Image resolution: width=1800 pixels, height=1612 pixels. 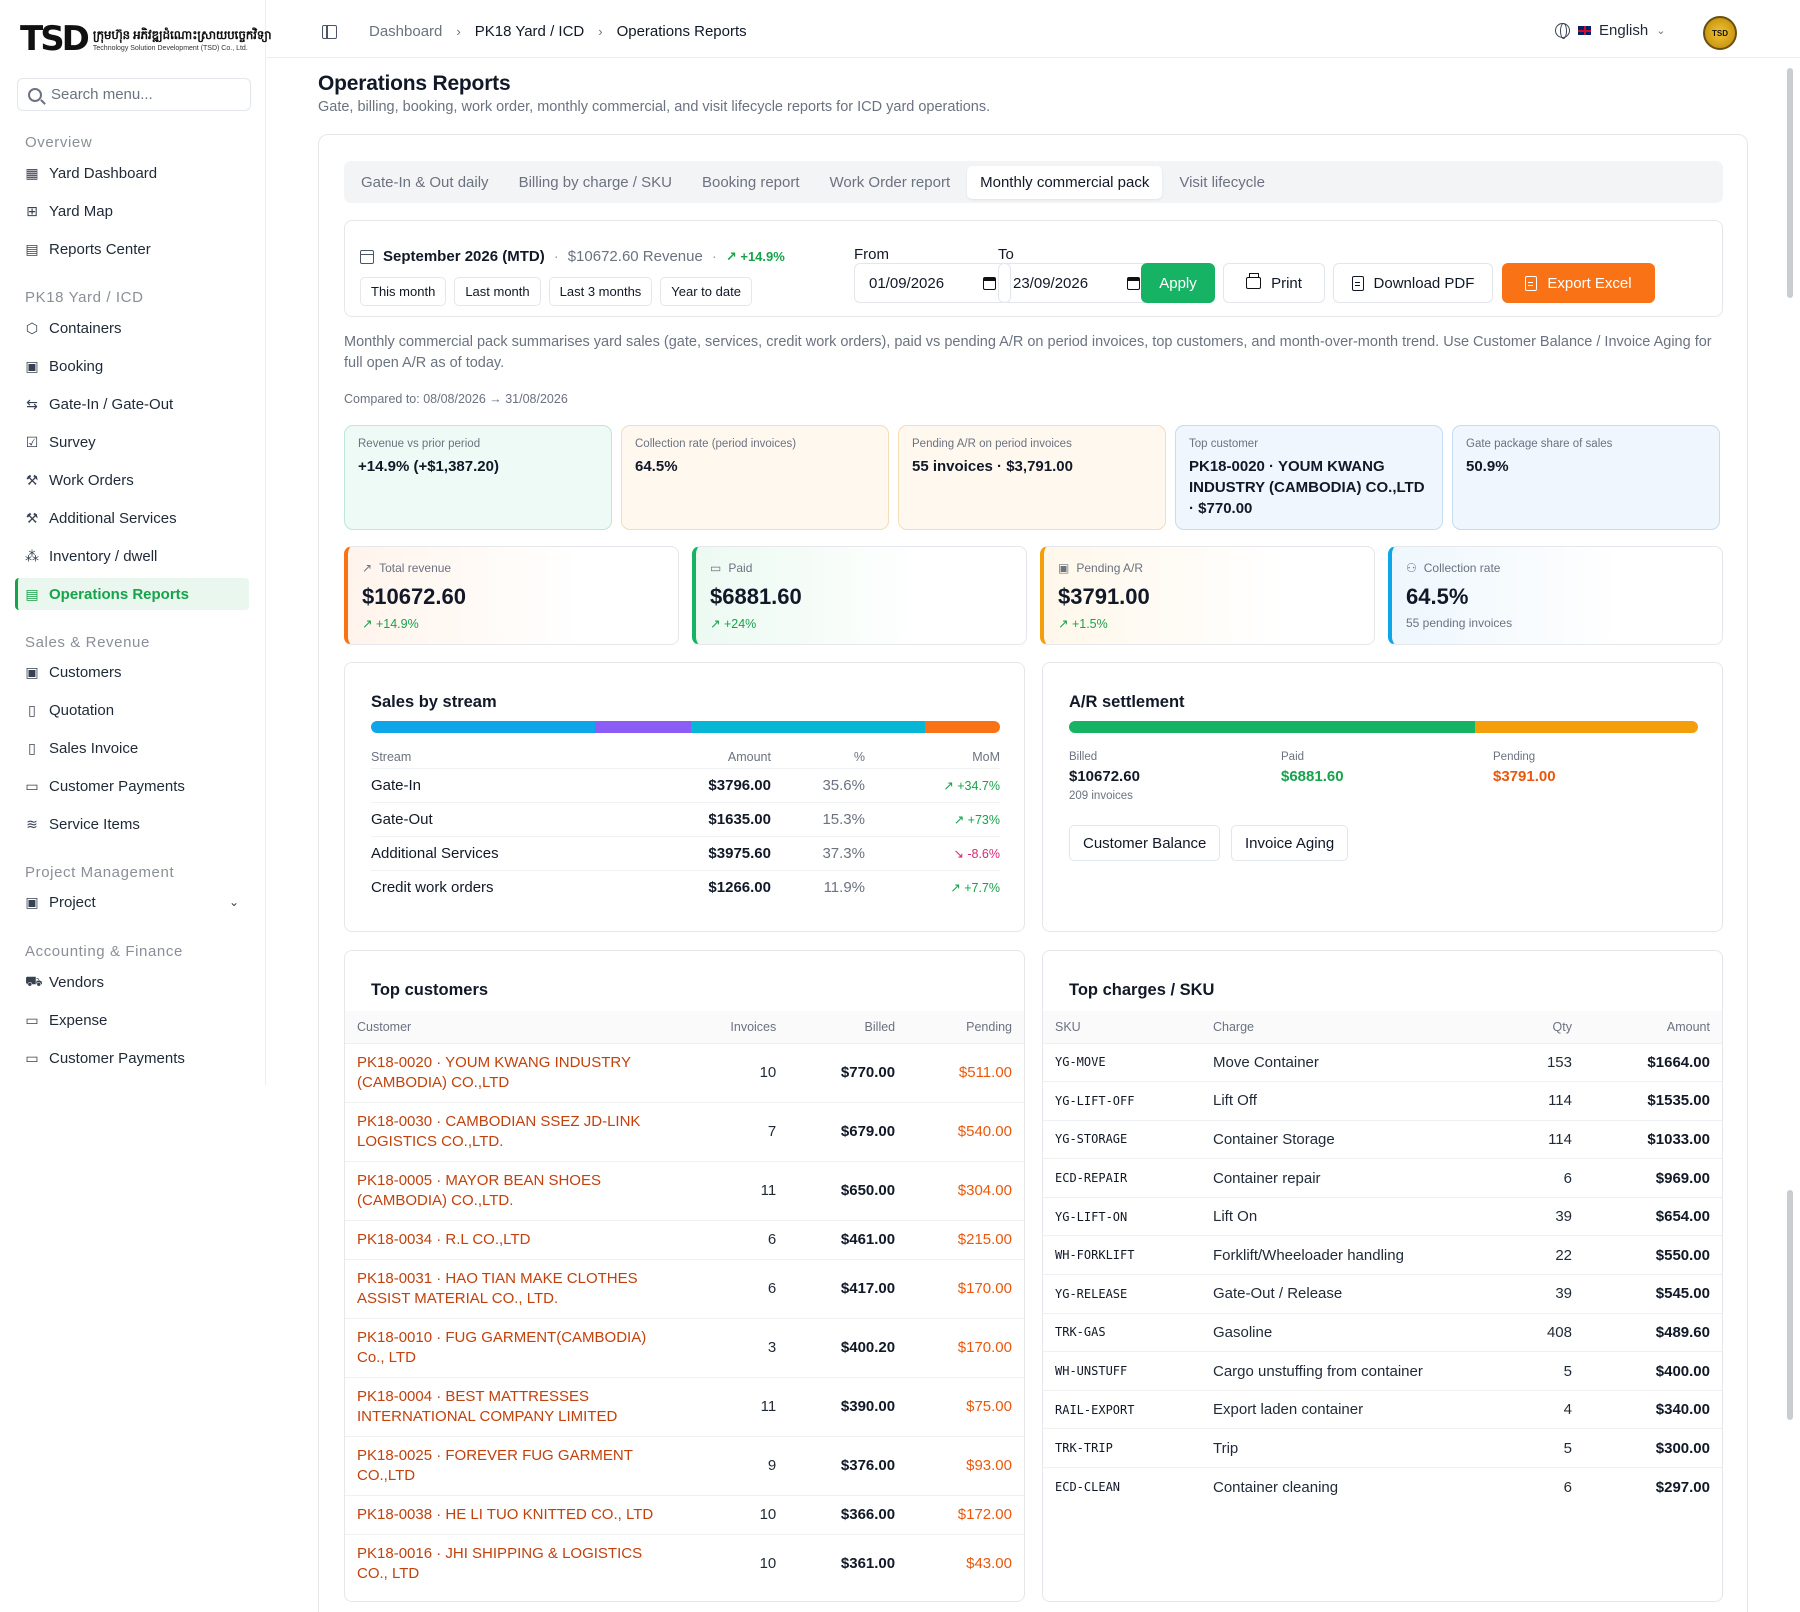 What do you see at coordinates (434, 702) in the screenshot?
I see `sales-by-stream-title: Sales by stream` at bounding box center [434, 702].